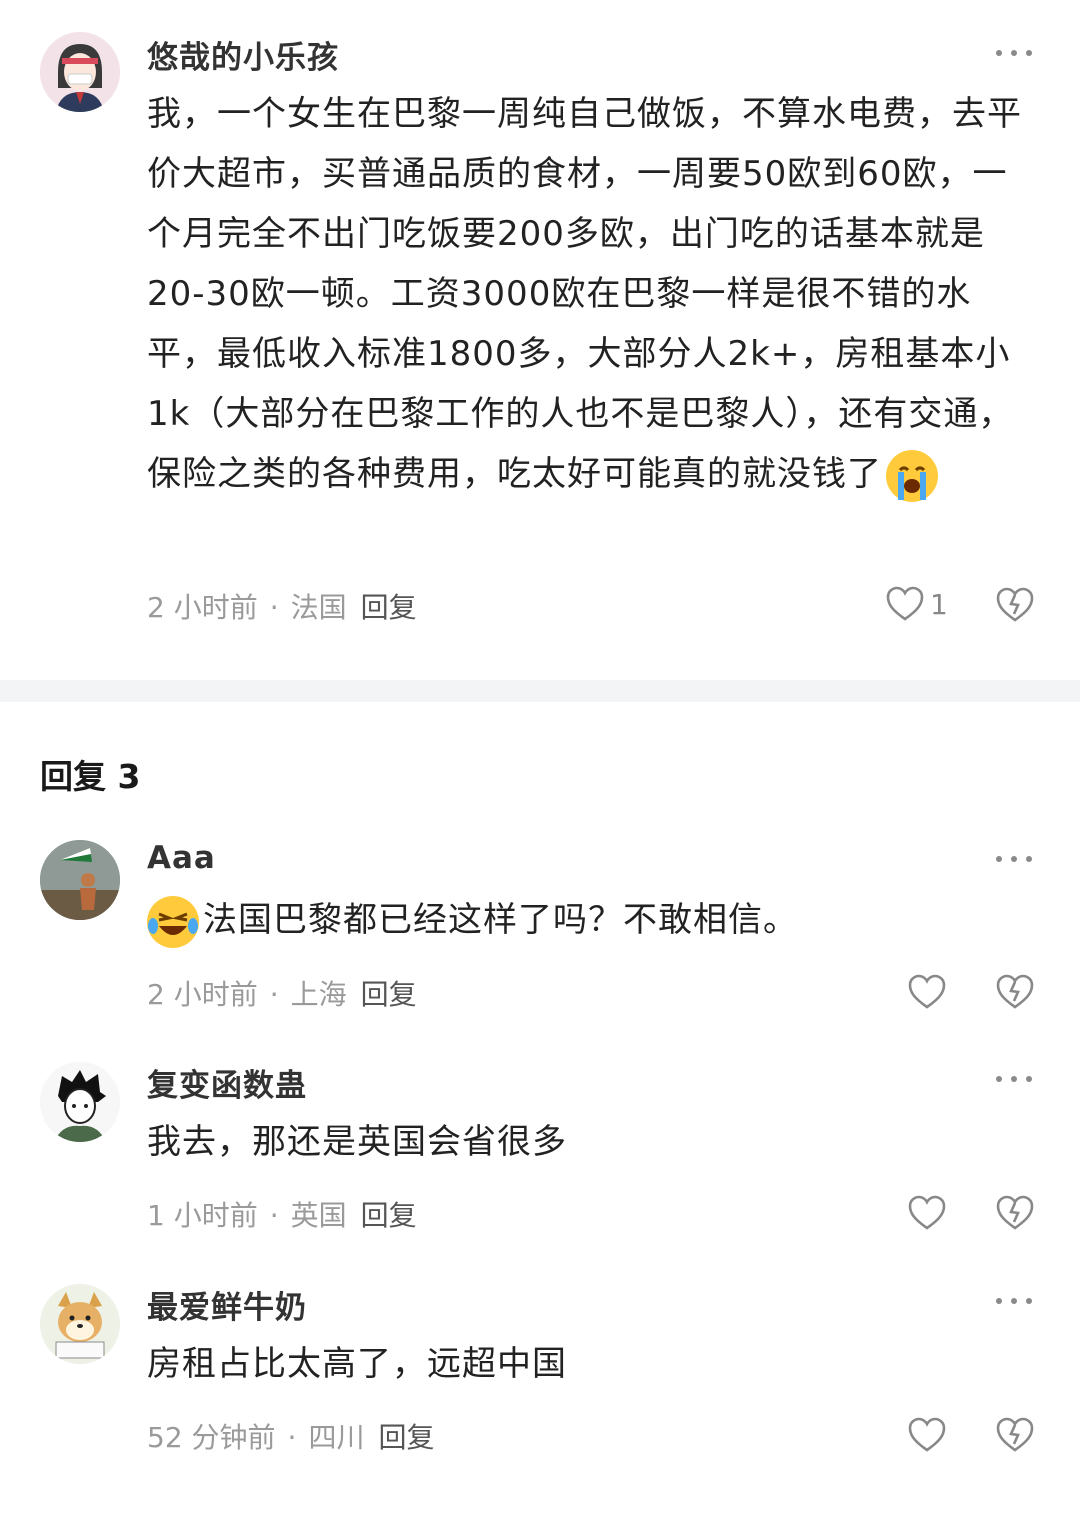  Describe the element at coordinates (243, 54) in the screenshot. I see `username: 悠哉的小乐孩` at that location.